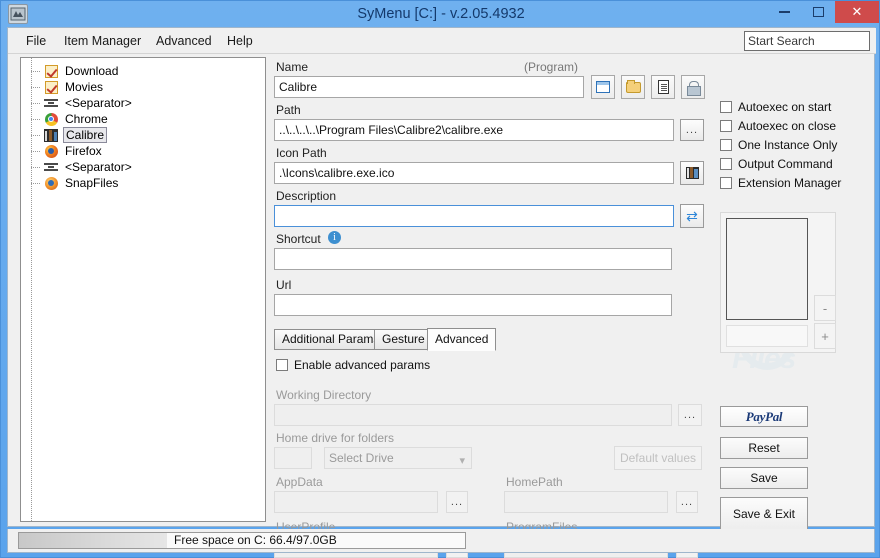 The width and height of the screenshot is (880, 558). I want to click on working-directory-label: Working Directory, so click(324, 395).